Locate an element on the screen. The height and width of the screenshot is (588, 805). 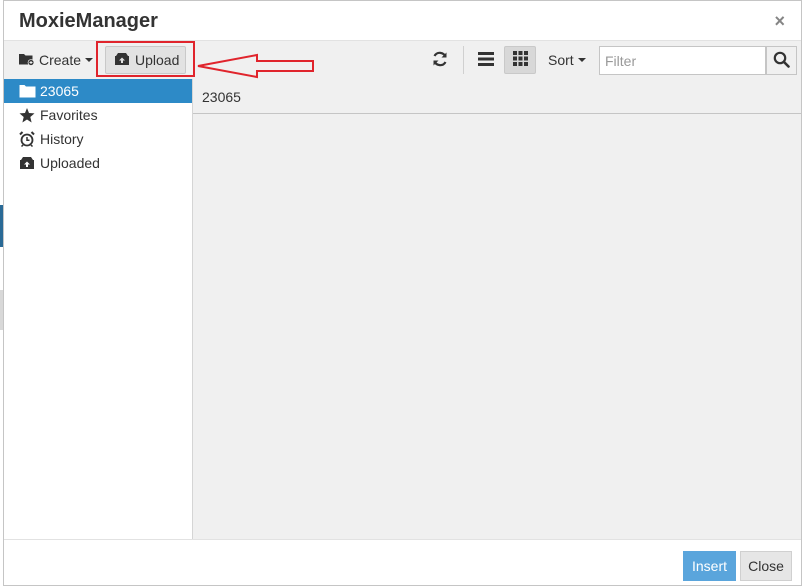
folder-icon is located at coordinates (27, 91).